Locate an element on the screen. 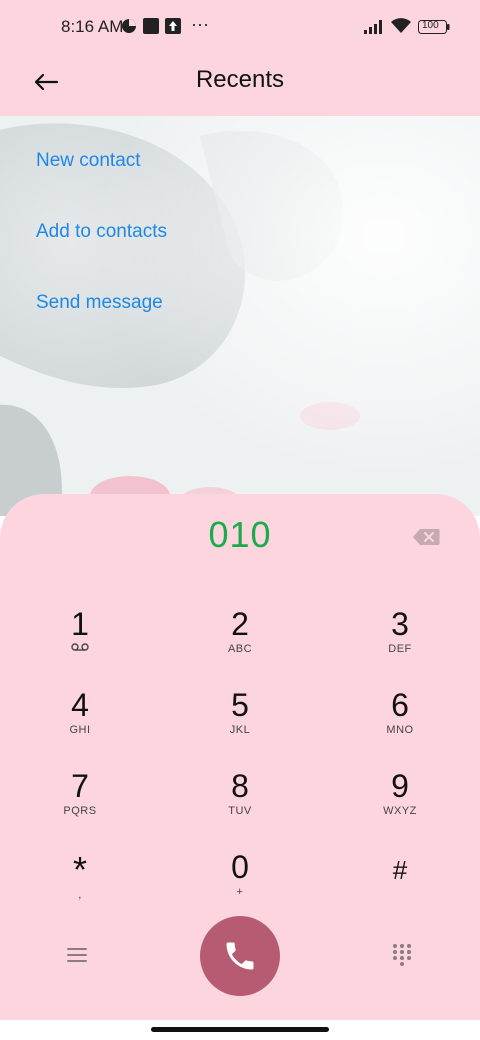  keypad-toggle-button is located at coordinates (402, 957).